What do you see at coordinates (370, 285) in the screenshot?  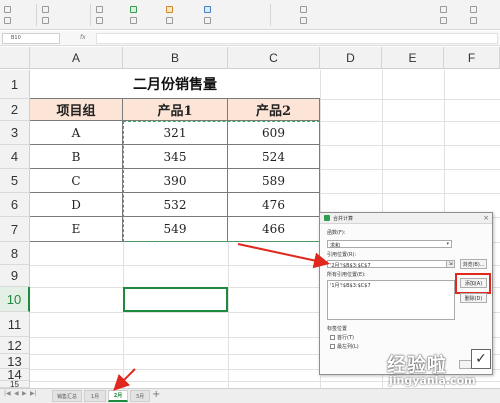 I see `list-item: '1月'!$B$3:$C$7` at bounding box center [370, 285].